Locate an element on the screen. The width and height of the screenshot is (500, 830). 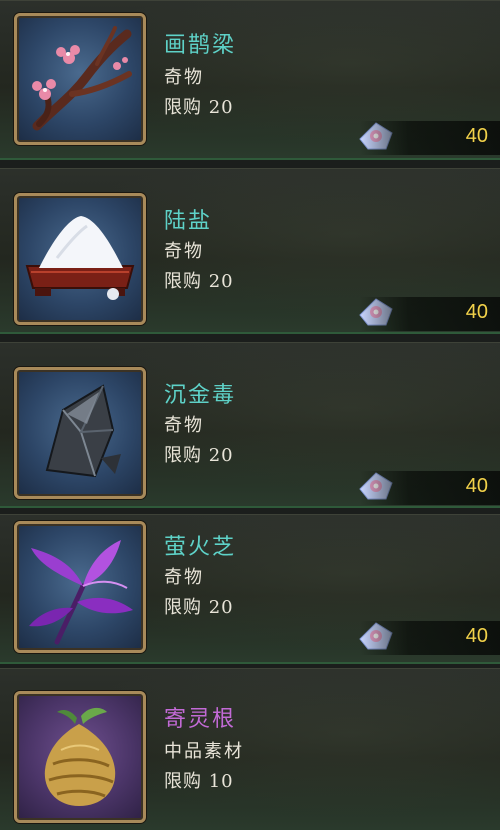
plum-blossom-branch-icon is located at coordinates (82, 78).